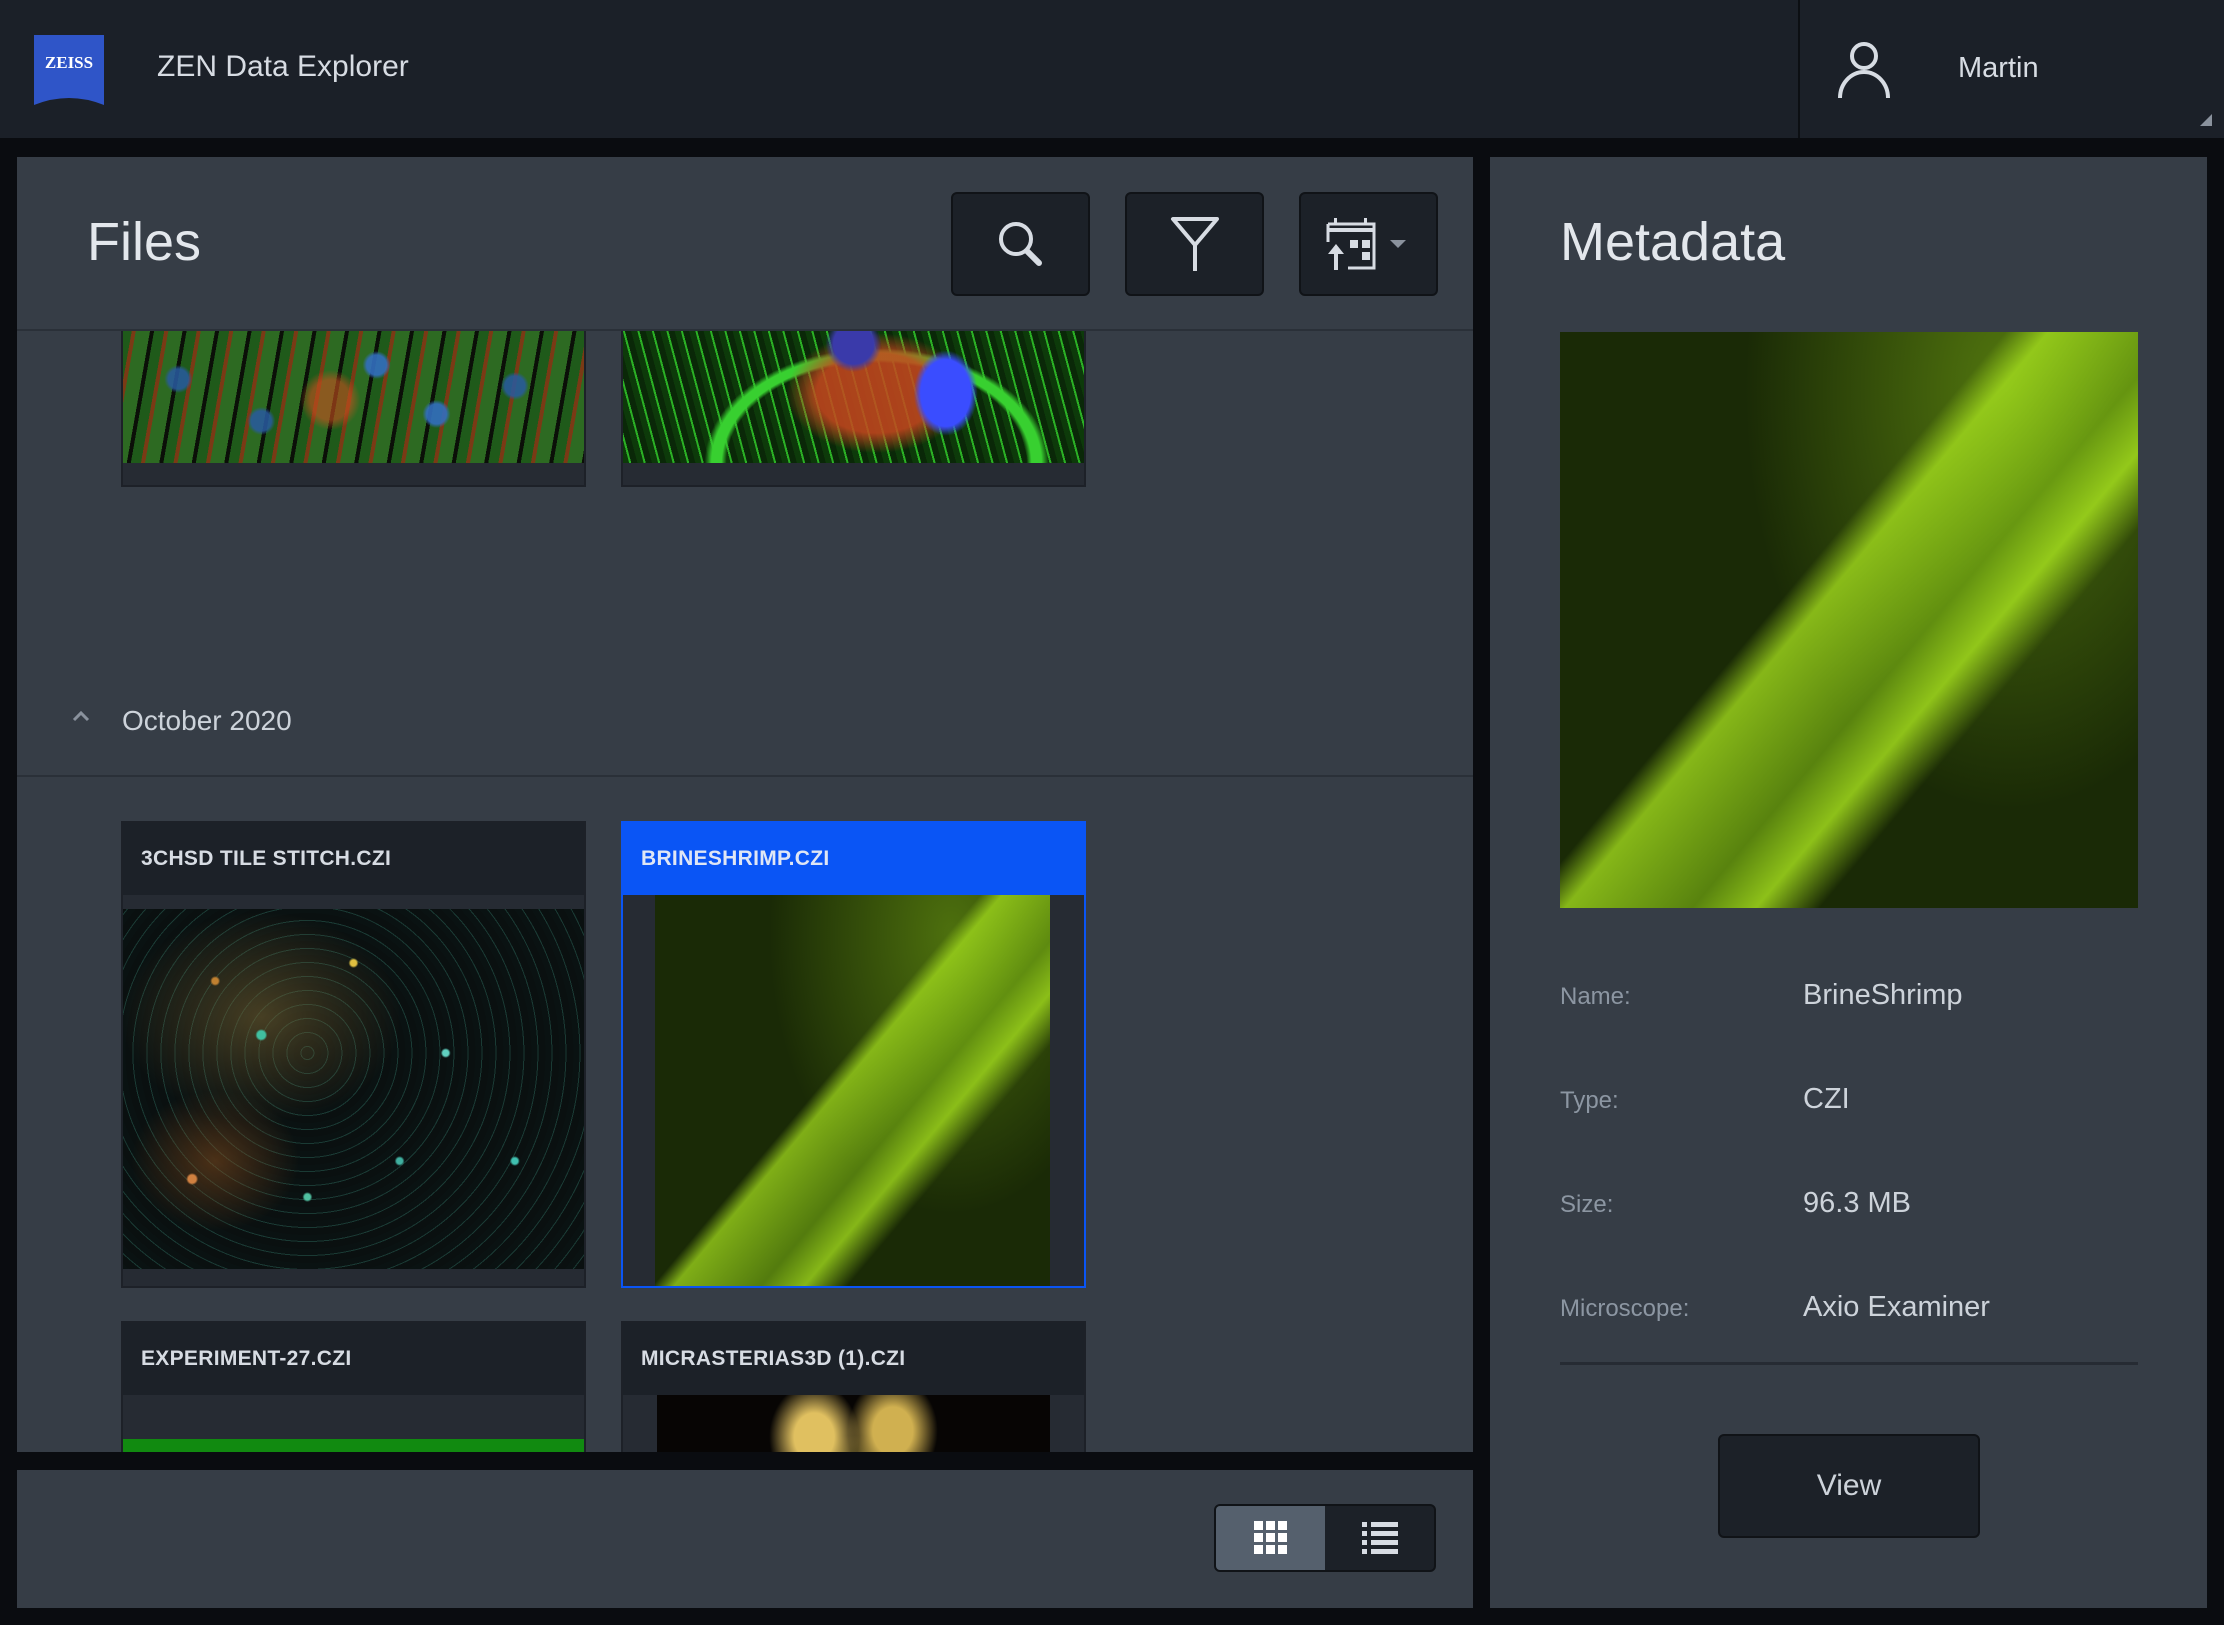  What do you see at coordinates (81, 717) in the screenshot?
I see `chevron-up-icon` at bounding box center [81, 717].